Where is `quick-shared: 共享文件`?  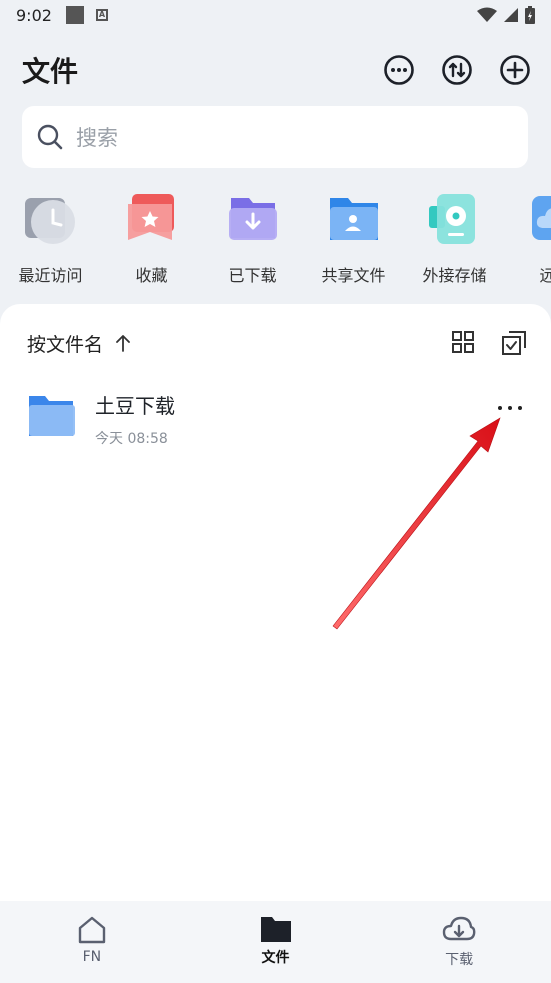
quick-shared: 共享文件 is located at coordinates (353, 238).